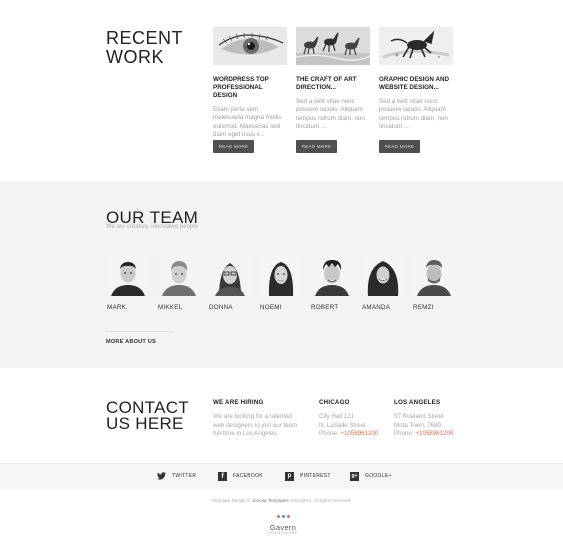 The height and width of the screenshot is (554, 563). Describe the element at coordinates (131, 342) in the screenshot. I see `more-about-us-link: MORE ABOUT US` at that location.